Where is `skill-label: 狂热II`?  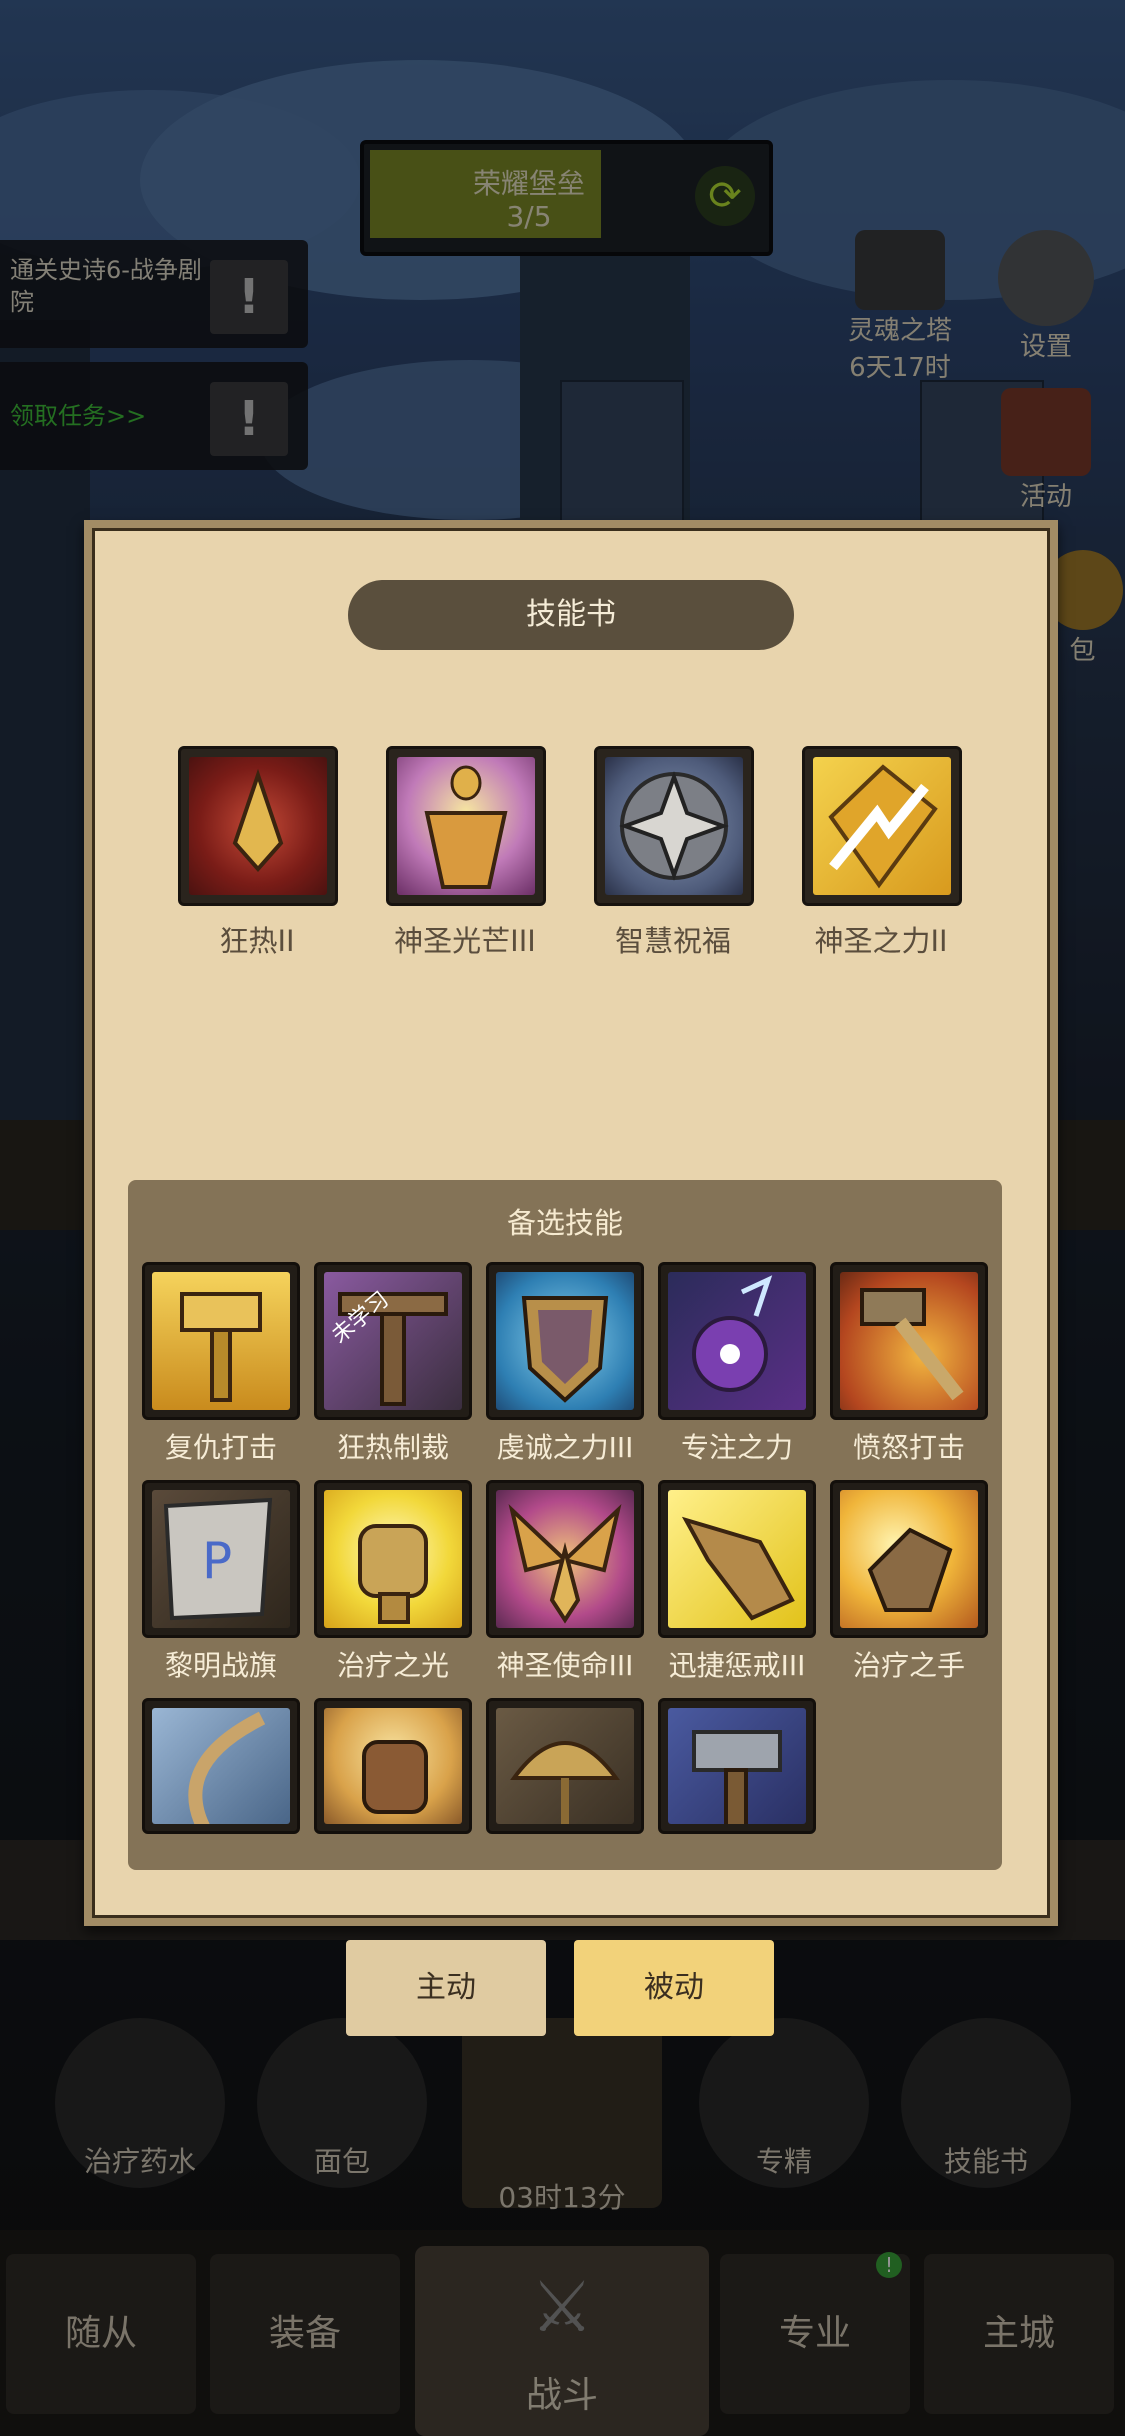 skill-label: 狂热II is located at coordinates (257, 941).